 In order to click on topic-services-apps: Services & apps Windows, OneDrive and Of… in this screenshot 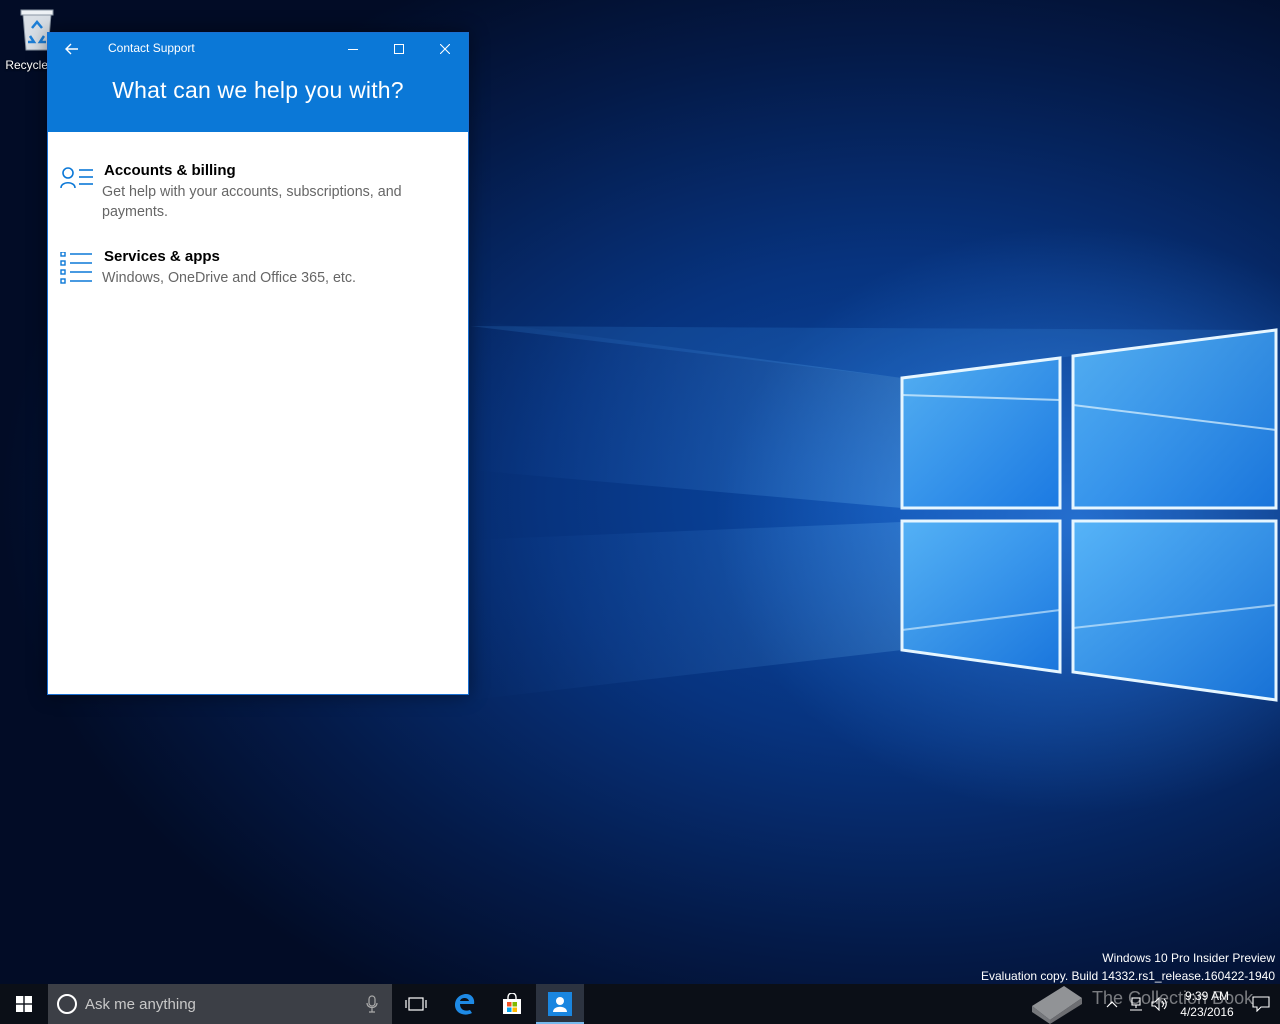, I will do `click(258, 271)`.